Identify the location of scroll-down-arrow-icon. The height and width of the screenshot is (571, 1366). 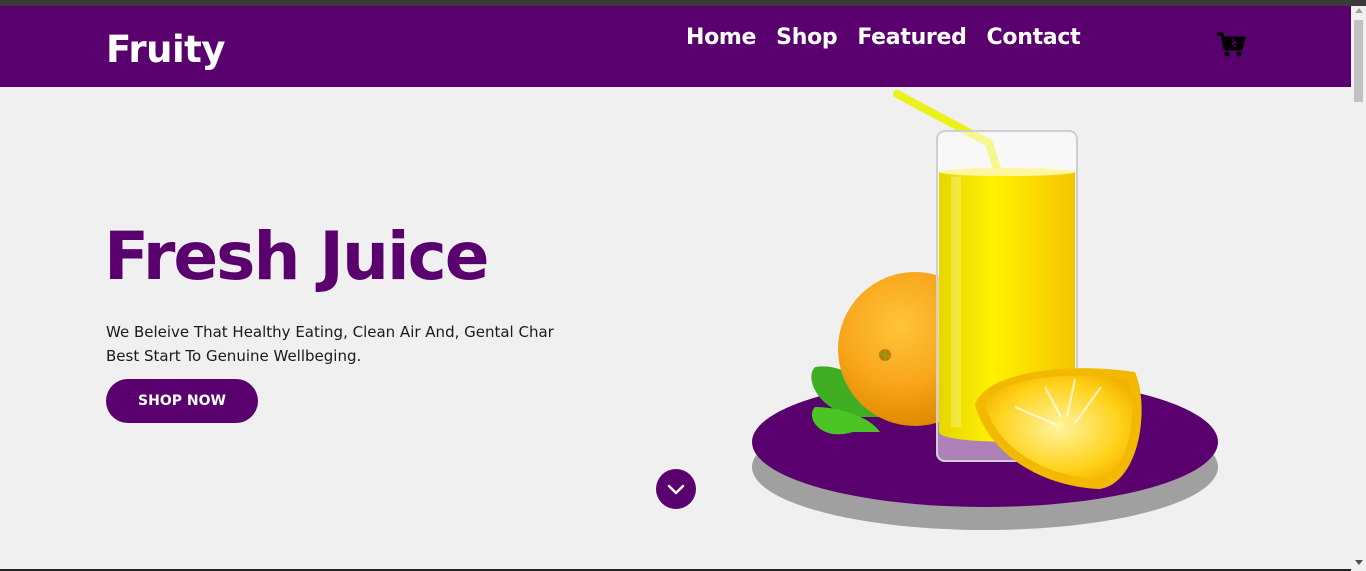
(1359, 562).